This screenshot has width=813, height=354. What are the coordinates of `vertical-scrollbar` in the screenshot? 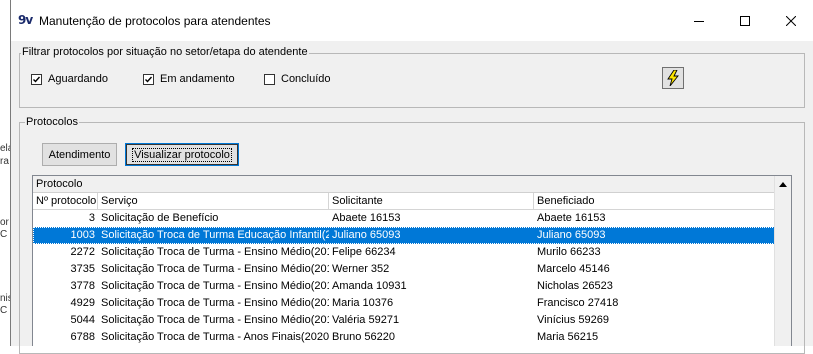 It's located at (782, 261).